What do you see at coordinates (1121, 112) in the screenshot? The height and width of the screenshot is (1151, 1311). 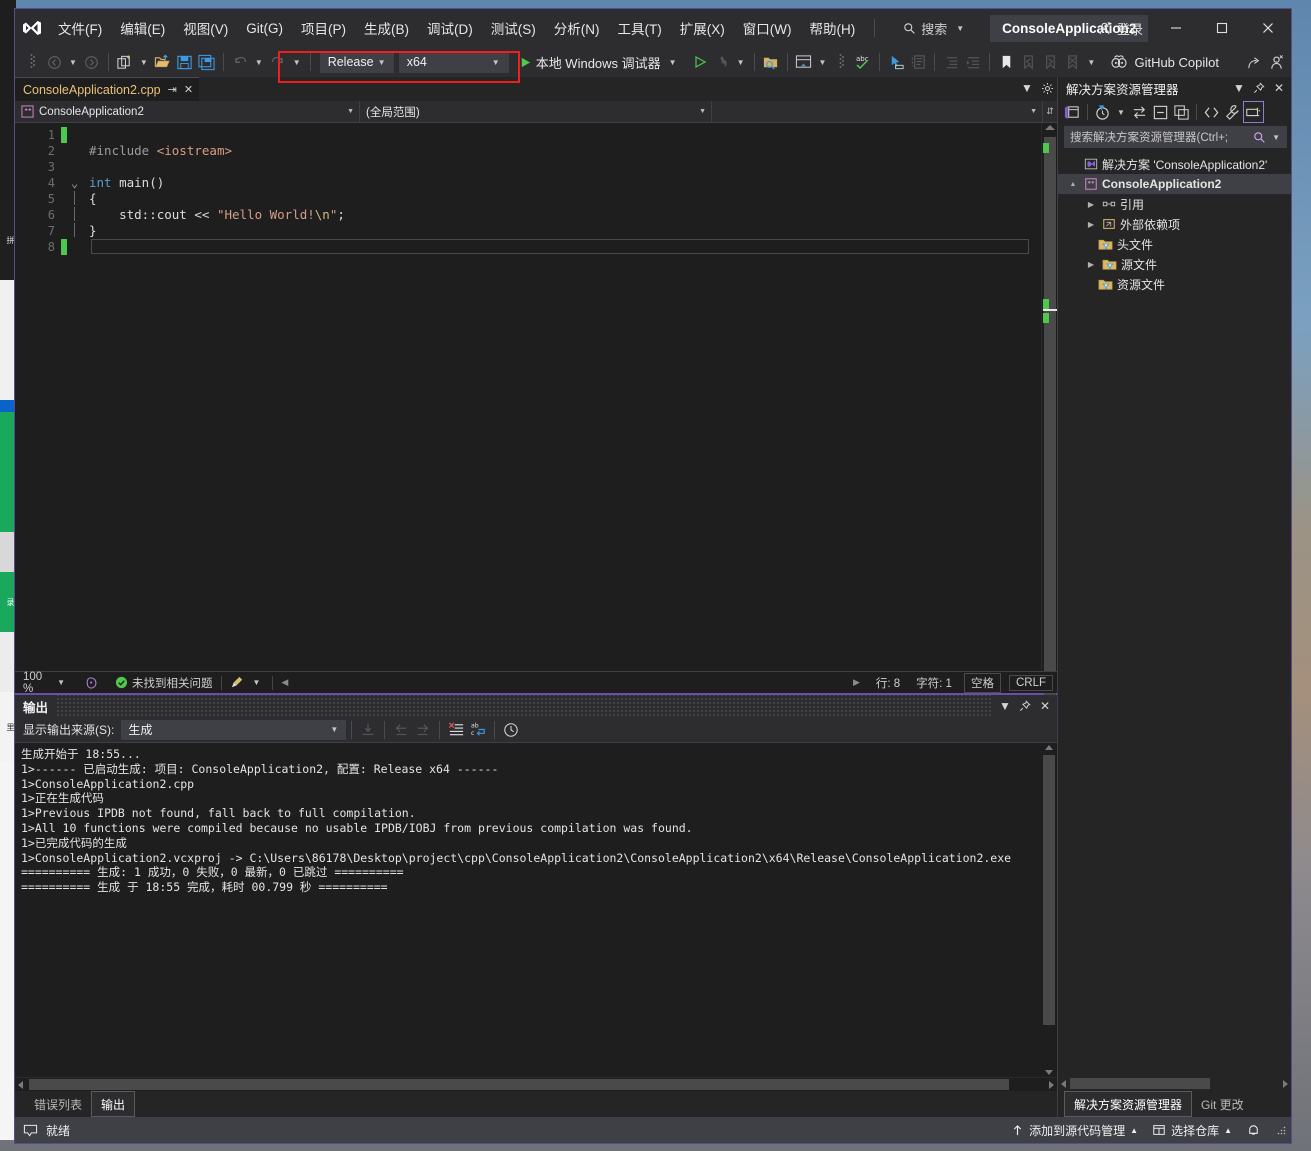 I see `pending-changes-chevron-icon: ▼` at bounding box center [1121, 112].